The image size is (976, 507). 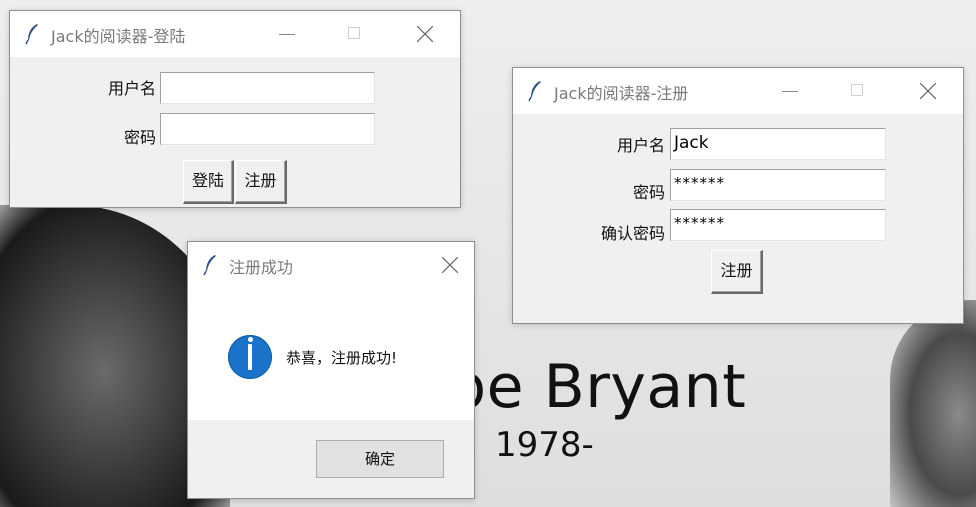 I want to click on info-icon, so click(x=250, y=357).